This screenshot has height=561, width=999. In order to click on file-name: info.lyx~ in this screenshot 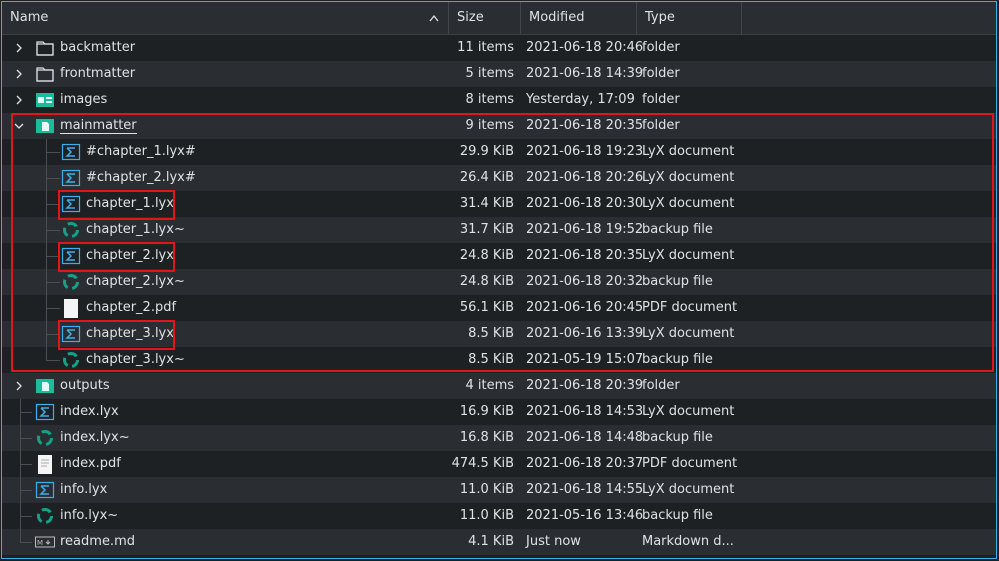, I will do `click(89, 515)`.